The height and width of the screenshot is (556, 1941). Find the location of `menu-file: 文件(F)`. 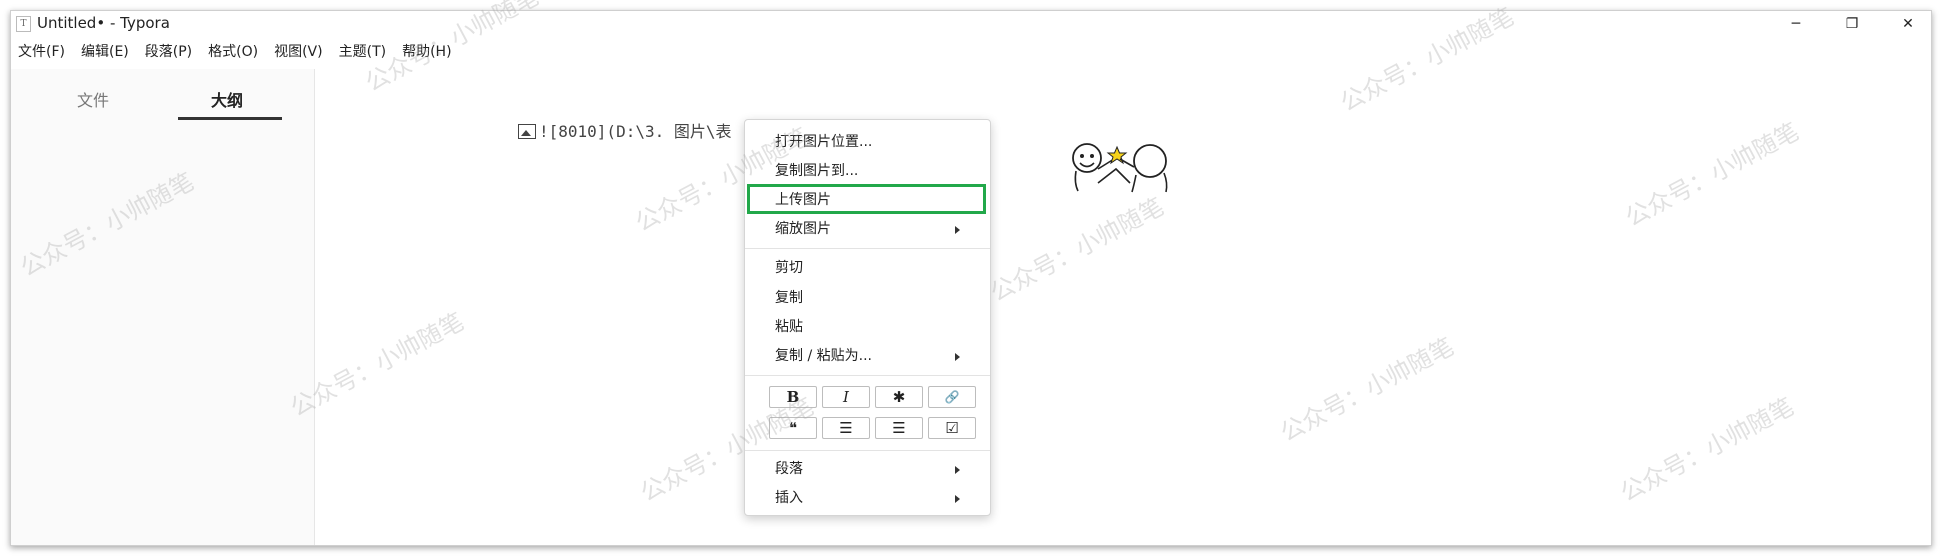

menu-file: 文件(F) is located at coordinates (42, 52).